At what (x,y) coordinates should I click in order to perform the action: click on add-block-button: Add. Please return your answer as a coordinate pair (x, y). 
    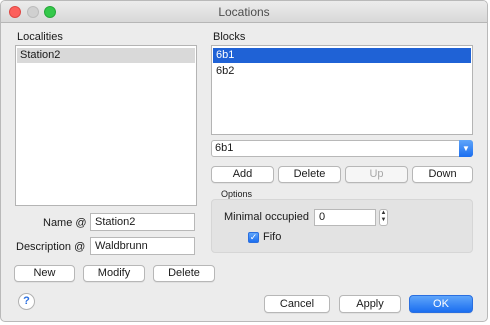
    Looking at the image, I should click on (242, 174).